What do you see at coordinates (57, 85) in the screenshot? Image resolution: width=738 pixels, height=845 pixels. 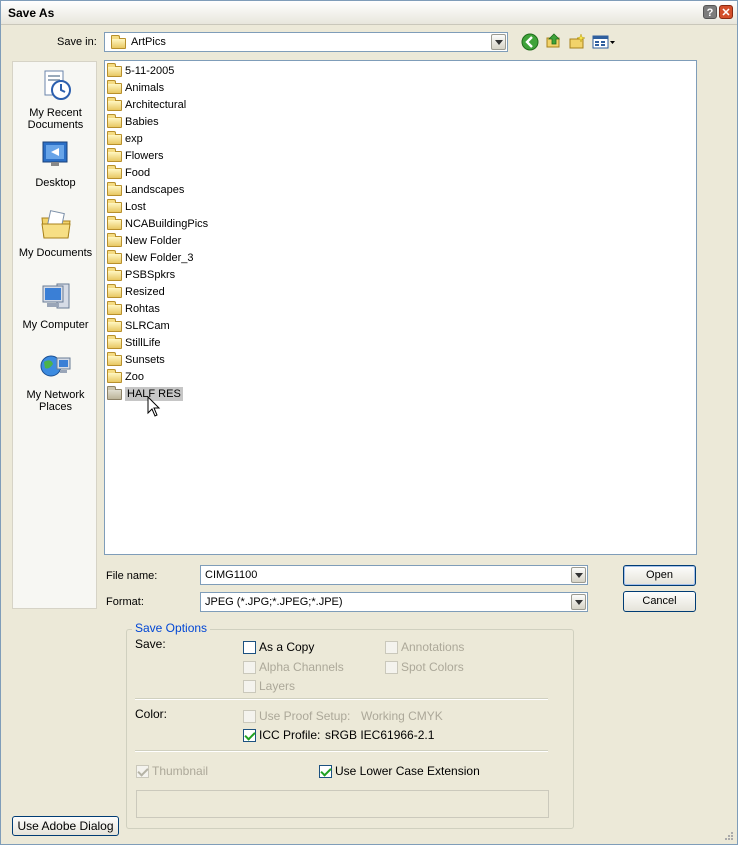 I see `recent-documents-icon` at bounding box center [57, 85].